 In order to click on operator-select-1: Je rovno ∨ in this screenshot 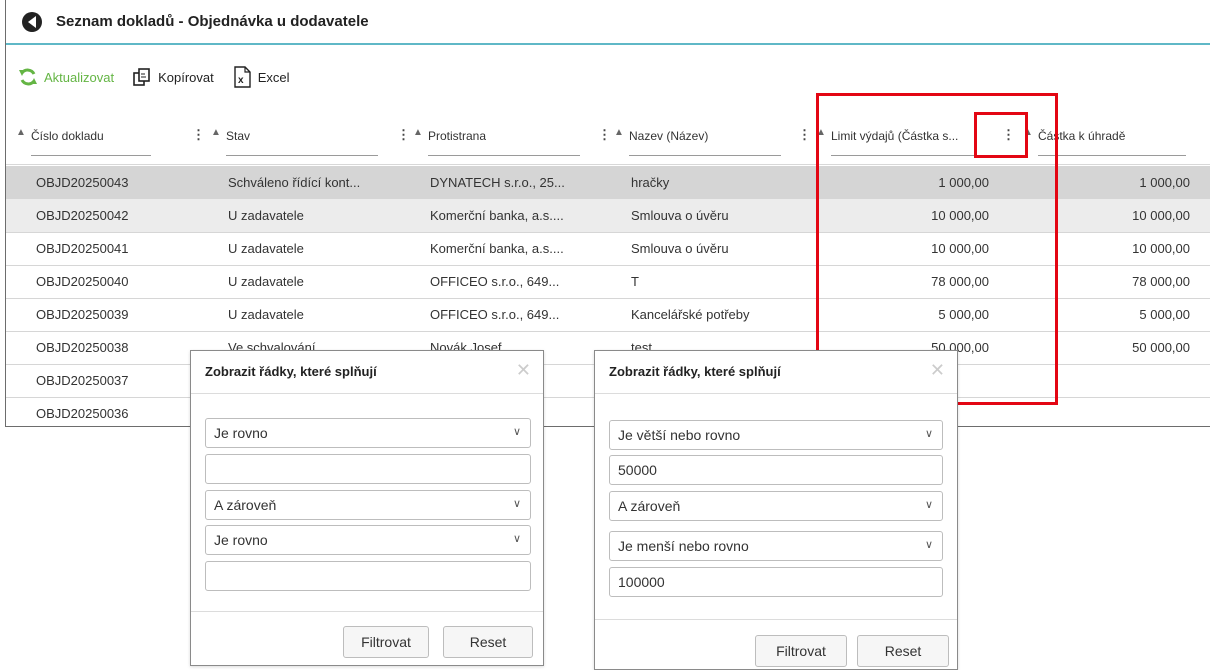, I will do `click(368, 433)`.